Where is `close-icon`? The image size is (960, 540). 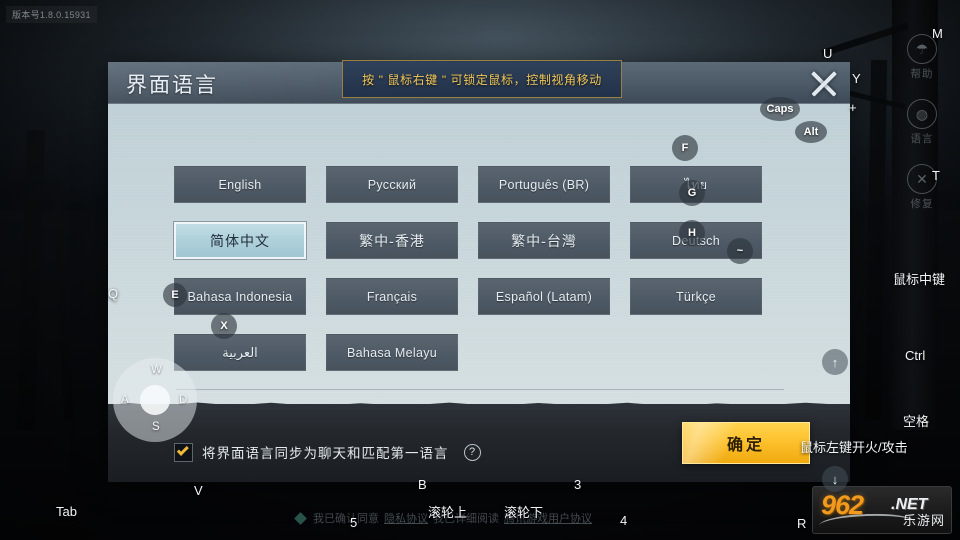
close-icon is located at coordinates (824, 84).